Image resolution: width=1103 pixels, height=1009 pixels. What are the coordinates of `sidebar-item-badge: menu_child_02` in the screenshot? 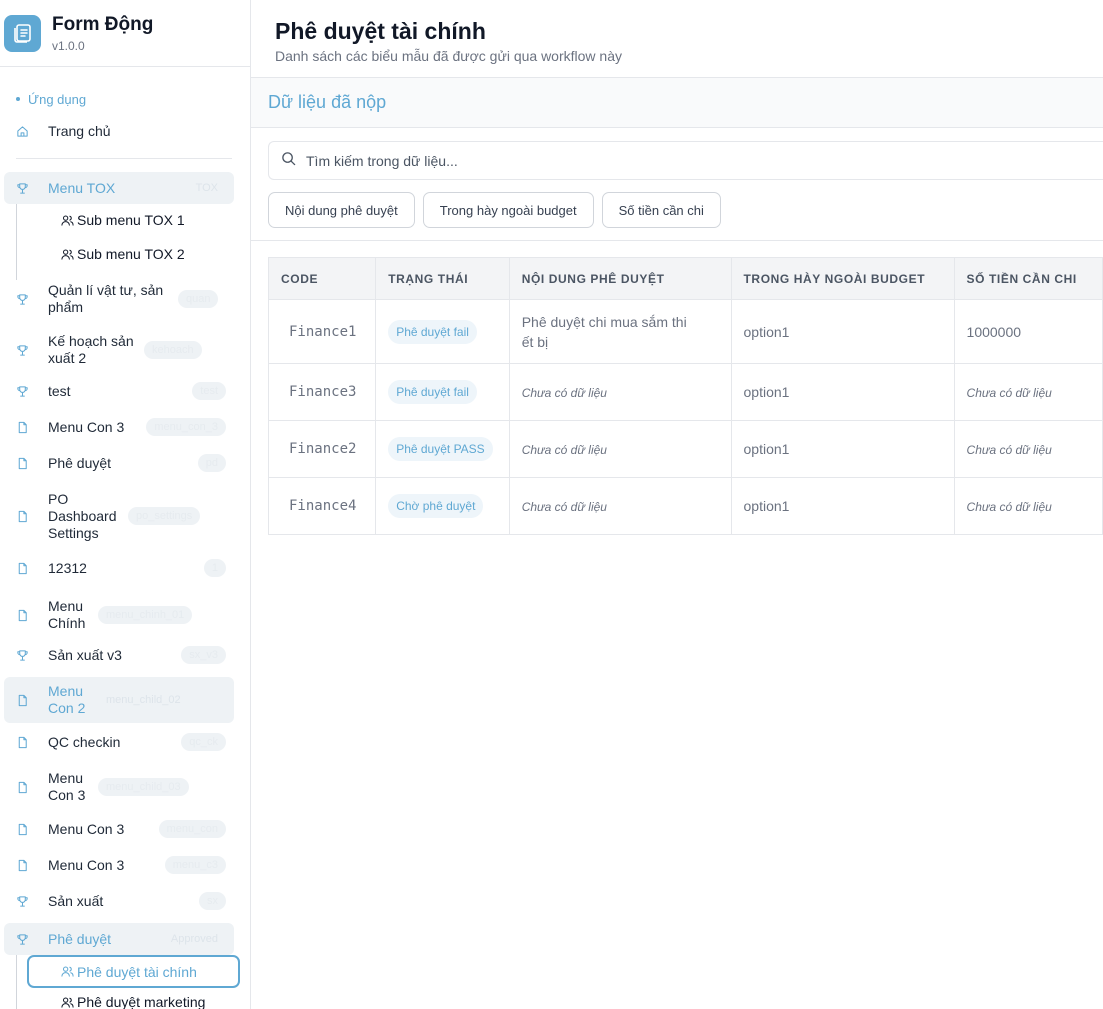 It's located at (143, 700).